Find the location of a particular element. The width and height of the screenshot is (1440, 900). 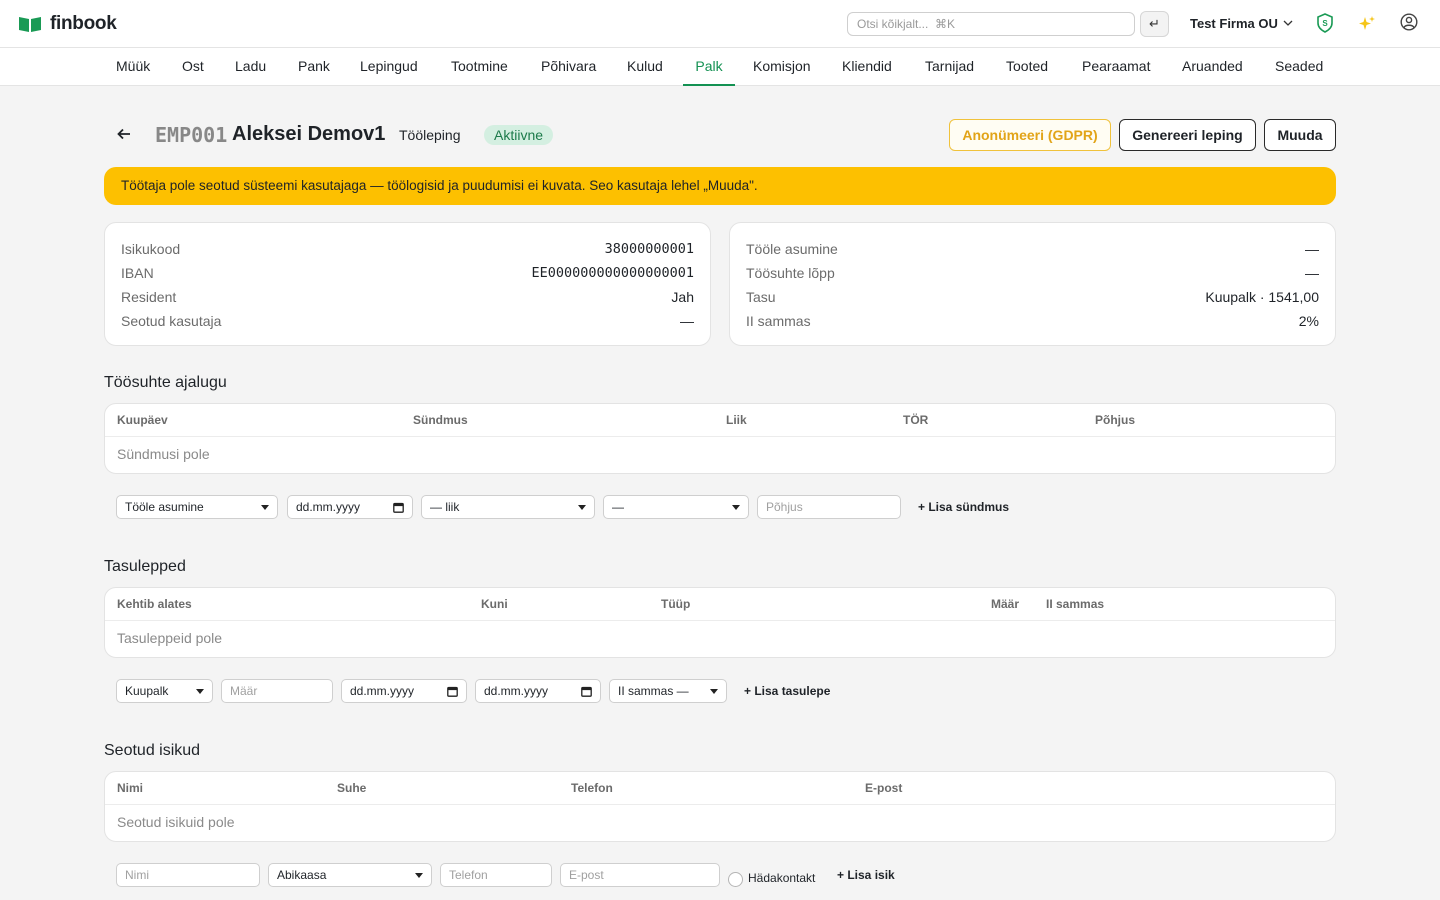

app-name: finbook is located at coordinates (83, 23).